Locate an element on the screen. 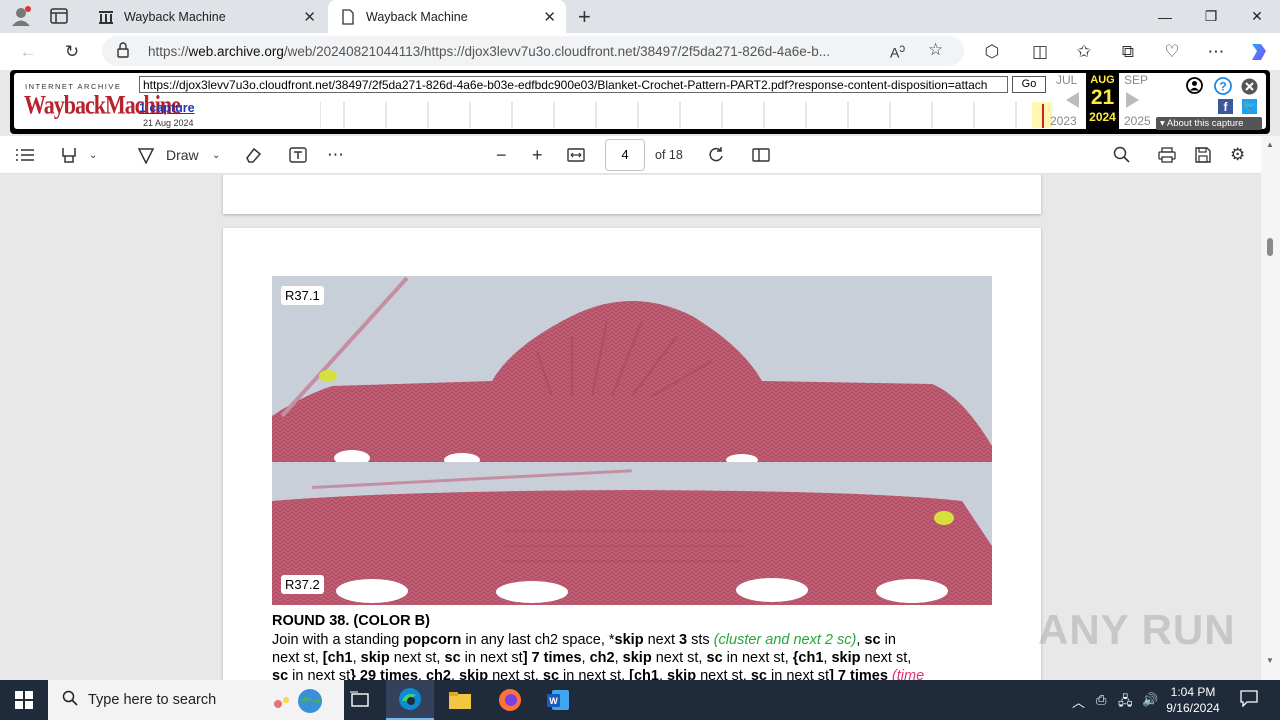 This screenshot has width=1280, height=720. archive-favicon-icon is located at coordinates (106, 17).